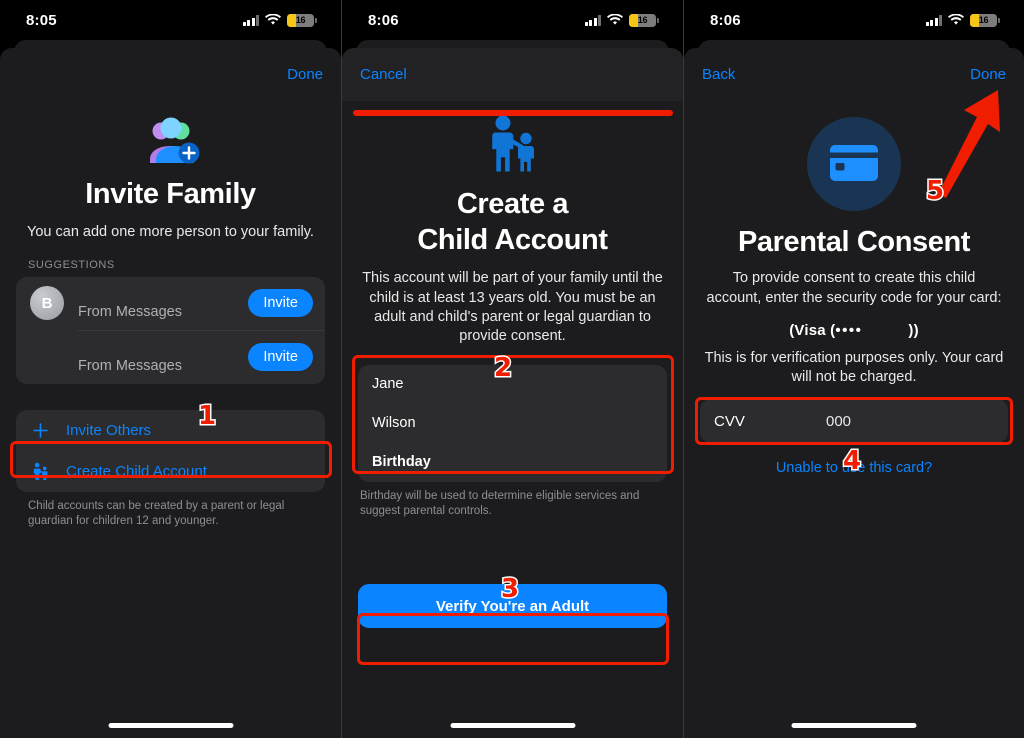 The height and width of the screenshot is (738, 1024). I want to click on family-add-icon, so click(170, 140).